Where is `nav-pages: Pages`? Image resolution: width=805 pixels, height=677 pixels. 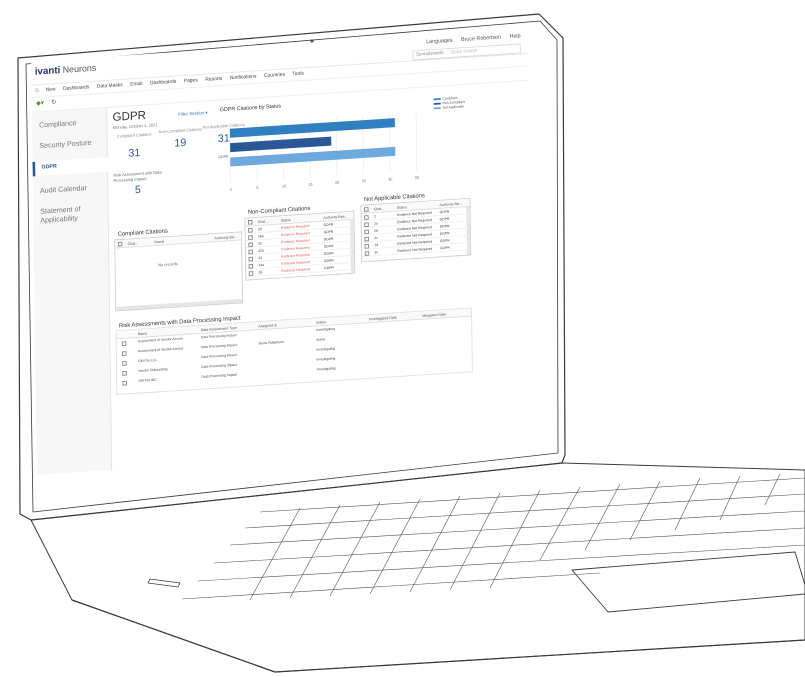 nav-pages: Pages is located at coordinates (191, 81).